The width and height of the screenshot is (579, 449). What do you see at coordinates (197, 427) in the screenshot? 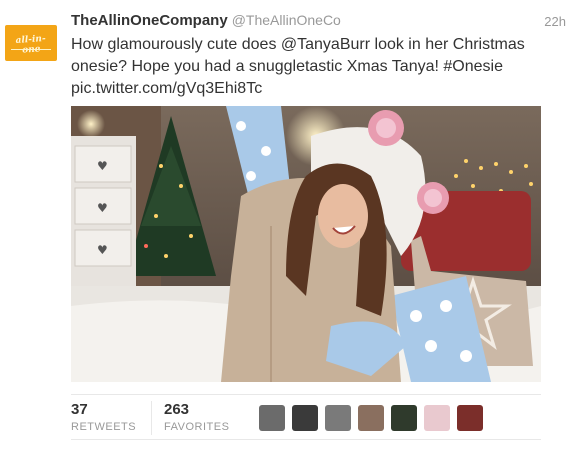
I see `favorites-label: FAVORITES` at bounding box center [197, 427].